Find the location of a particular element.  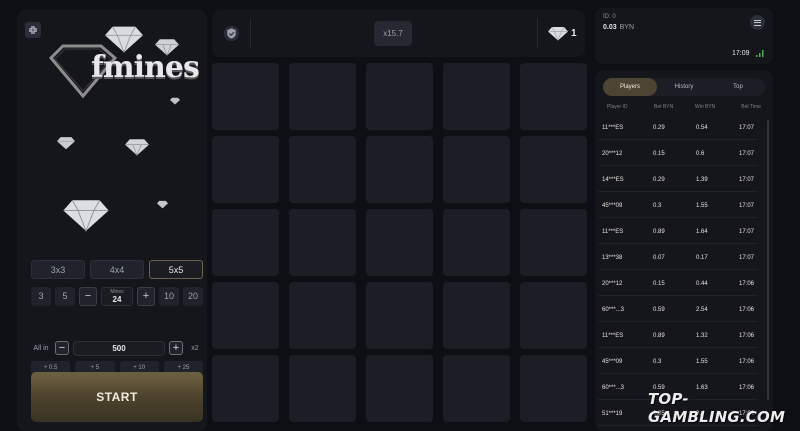

column-header-bet: Bet BYN is located at coordinates (664, 107).